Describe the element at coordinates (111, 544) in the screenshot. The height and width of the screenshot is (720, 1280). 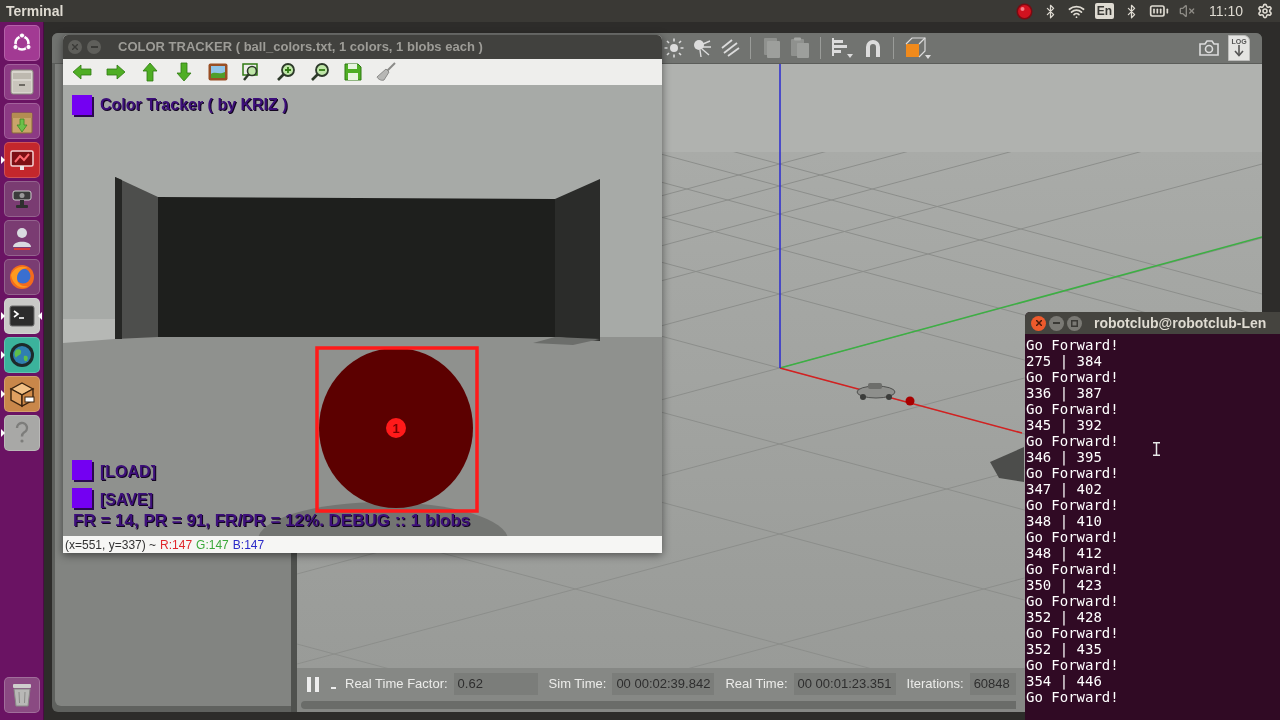
I see `cursor-position: (x=551, y=337) ~` at that location.